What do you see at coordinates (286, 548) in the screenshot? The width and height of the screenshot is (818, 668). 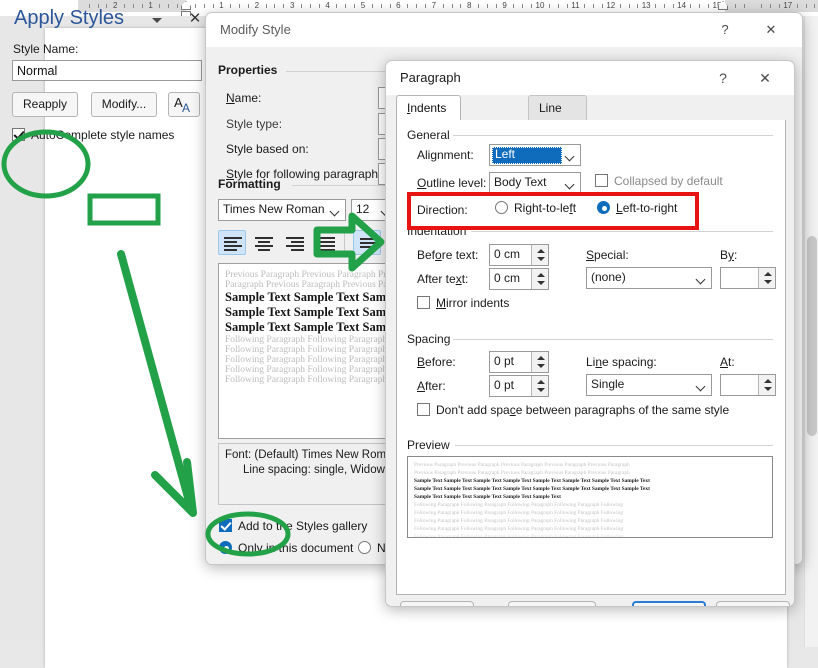 I see `only-this-document-row: Only in this document` at bounding box center [286, 548].